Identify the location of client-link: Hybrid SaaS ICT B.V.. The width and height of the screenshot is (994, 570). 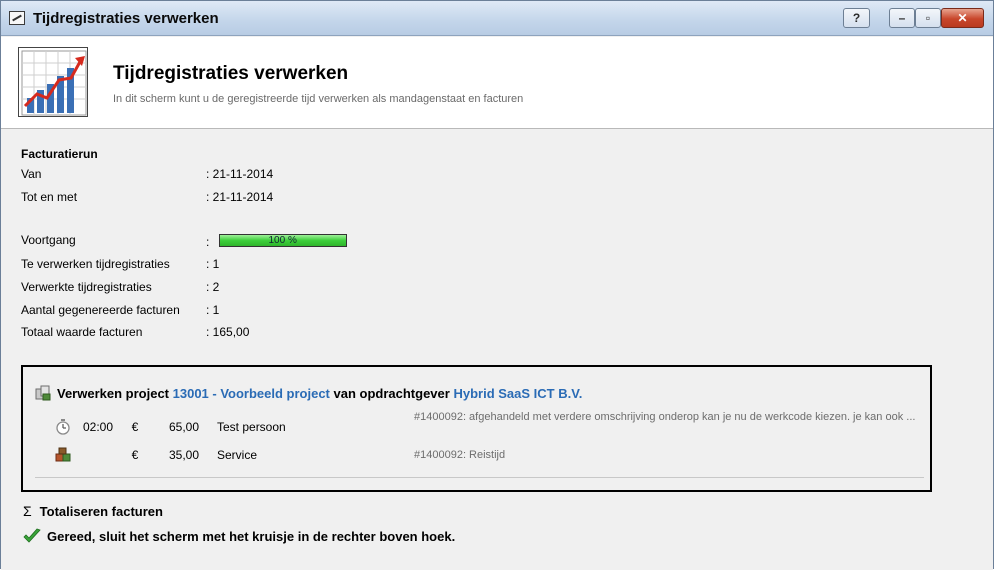
(517, 393).